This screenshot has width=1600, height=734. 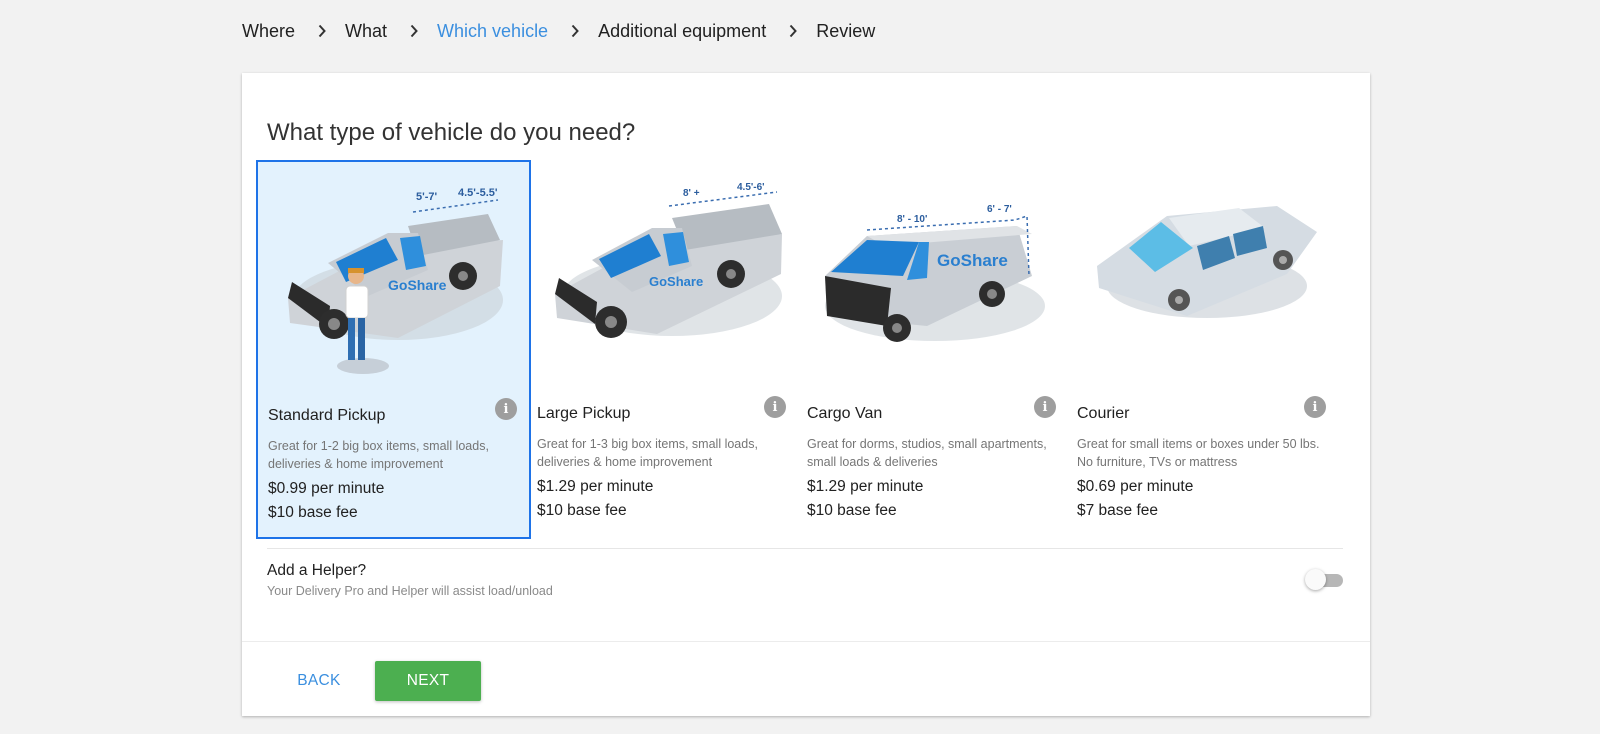 I want to click on cargo-van-illustration: 8' - 10' 6' - 7' GoShare, so click(x=932, y=281).